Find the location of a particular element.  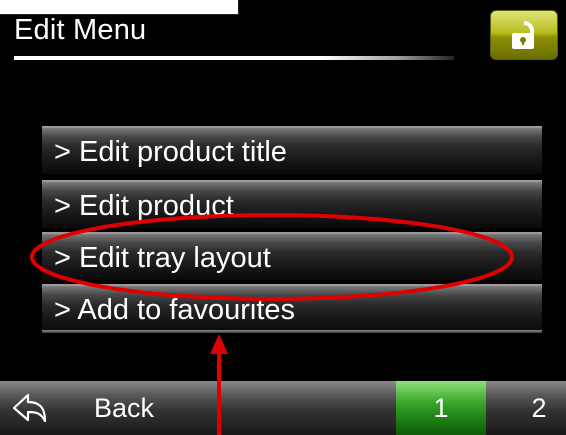

menu-item-label: > Edit product title is located at coordinates (170, 152).